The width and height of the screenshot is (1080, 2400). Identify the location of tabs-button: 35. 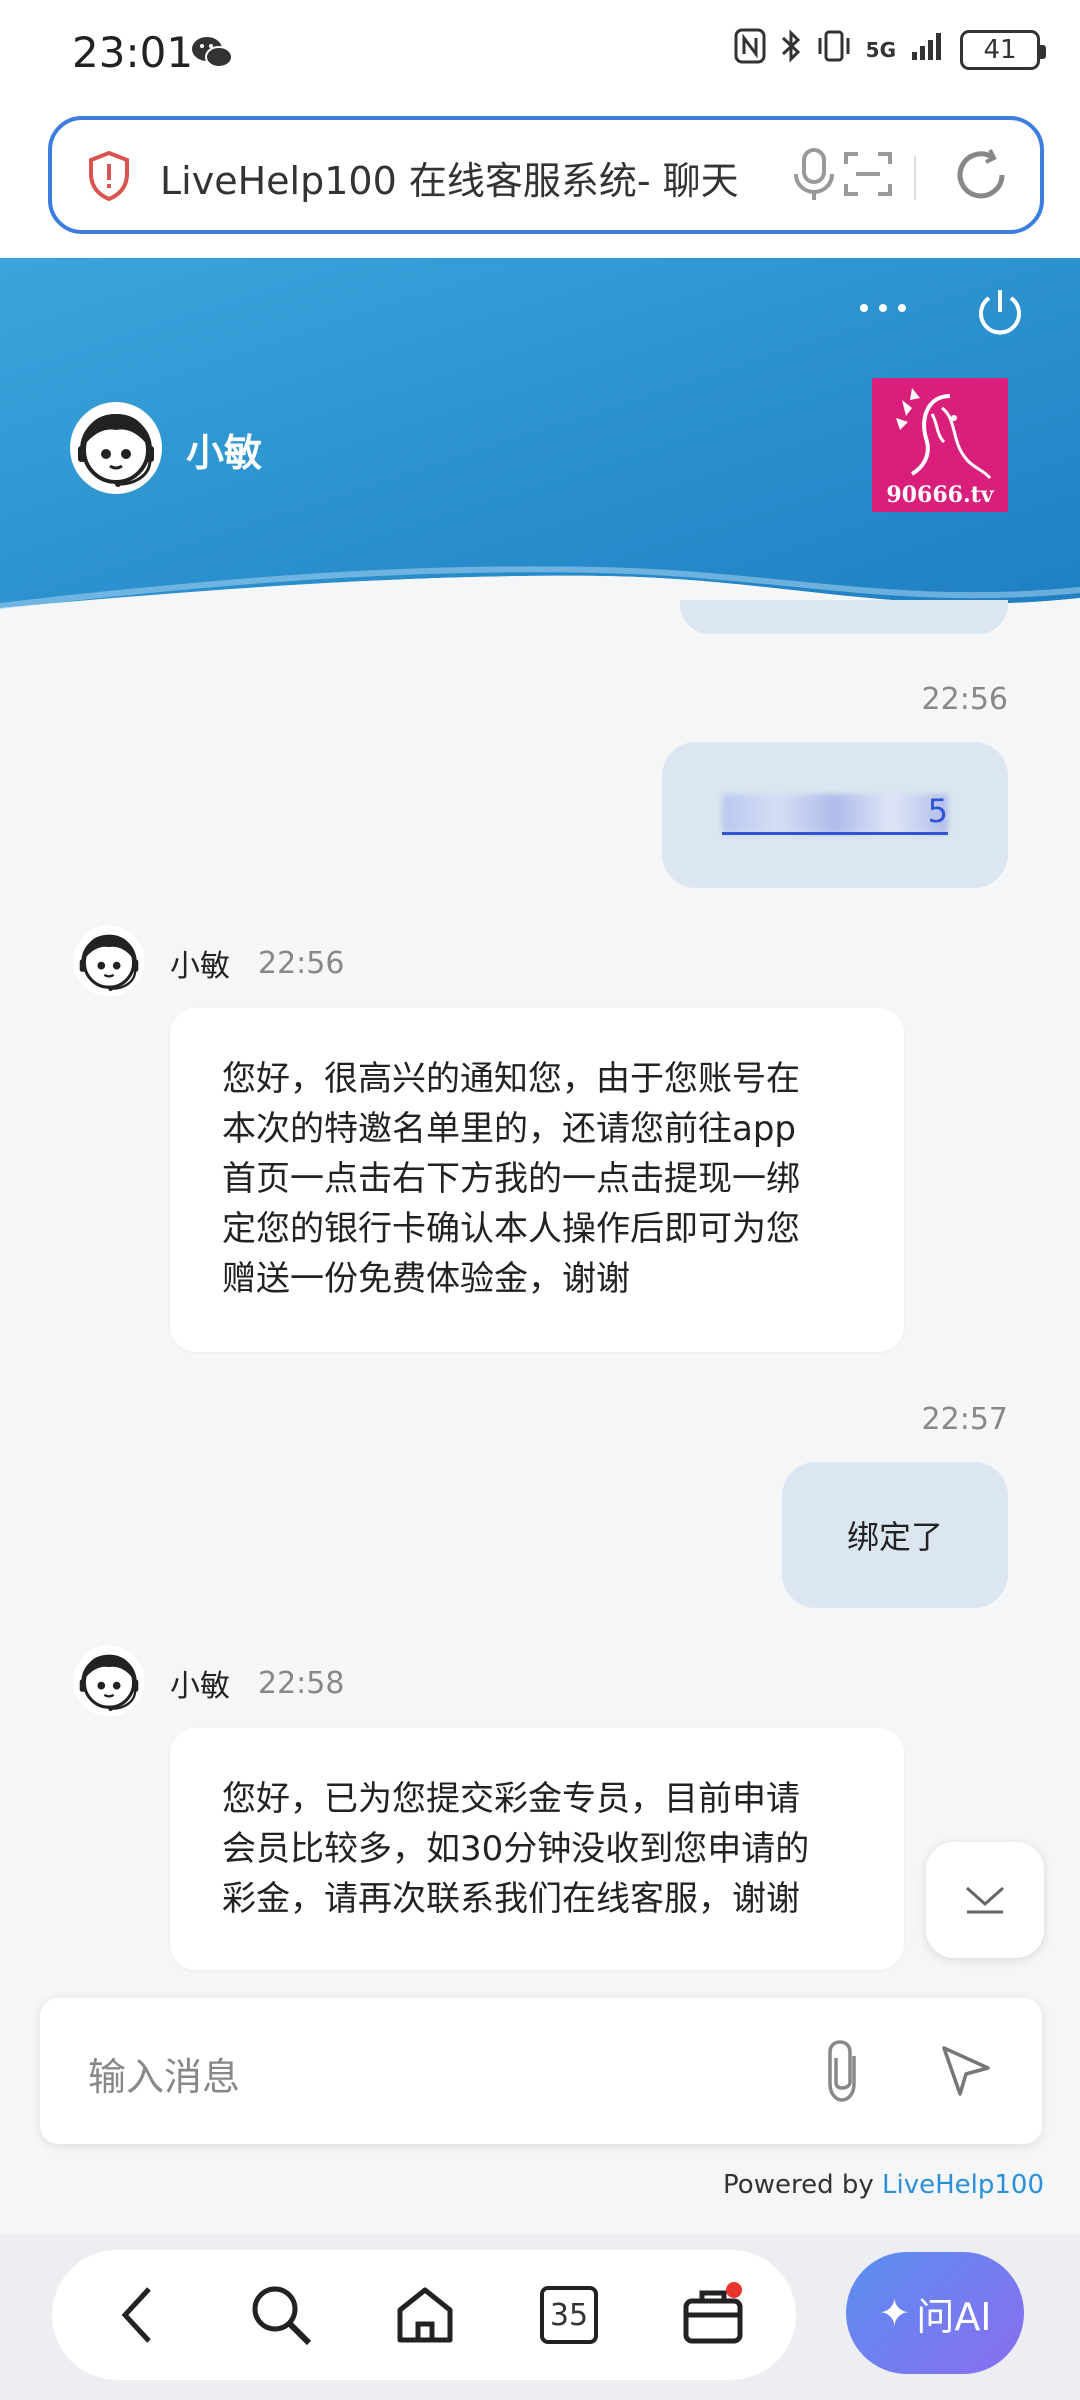
(569, 2315).